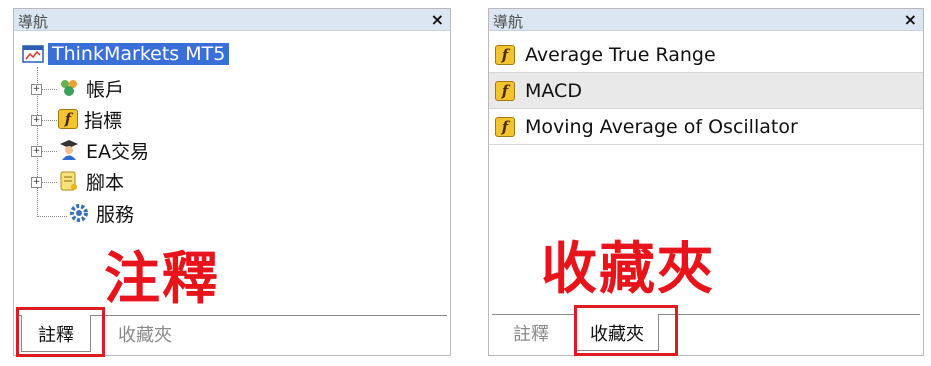  What do you see at coordinates (69, 181) in the screenshot?
I see `script-icon` at bounding box center [69, 181].